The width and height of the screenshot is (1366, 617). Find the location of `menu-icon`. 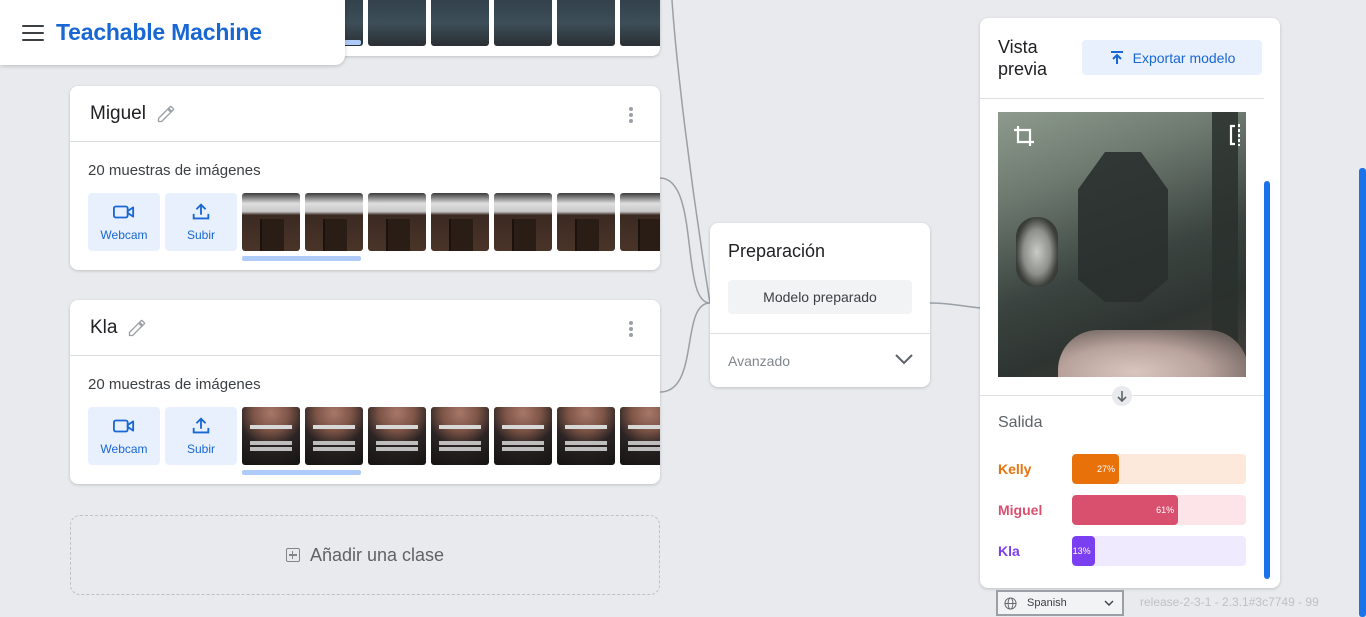

menu-icon is located at coordinates (33, 32).